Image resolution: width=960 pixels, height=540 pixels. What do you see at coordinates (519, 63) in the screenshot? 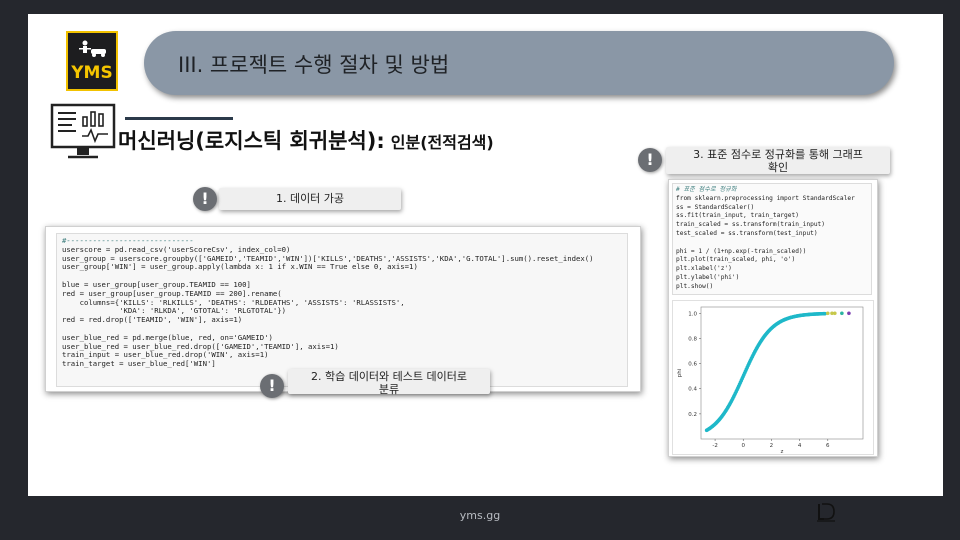
I see `title-banner: III. 프로젝트 수행 절차 및 방법` at bounding box center [519, 63].